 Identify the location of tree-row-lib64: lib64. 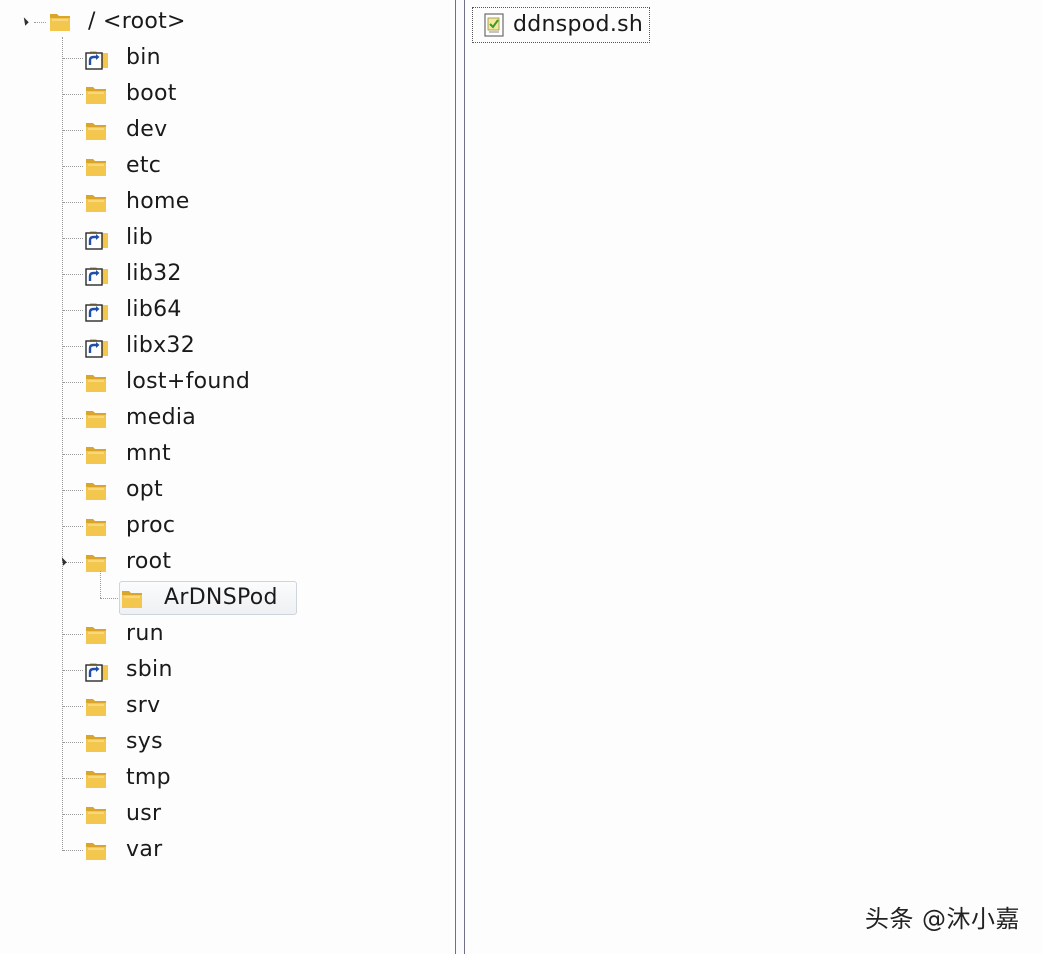
(227, 310).